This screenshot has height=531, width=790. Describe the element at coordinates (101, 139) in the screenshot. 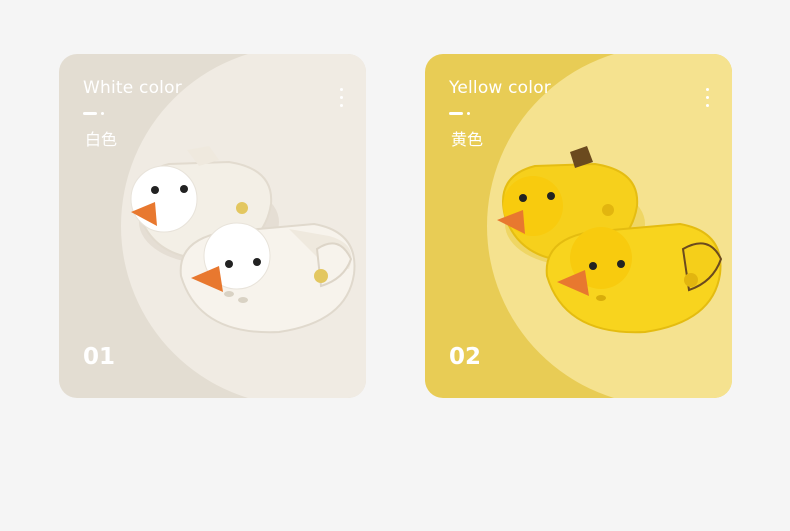

I see `card-subtitle: 白色` at that location.